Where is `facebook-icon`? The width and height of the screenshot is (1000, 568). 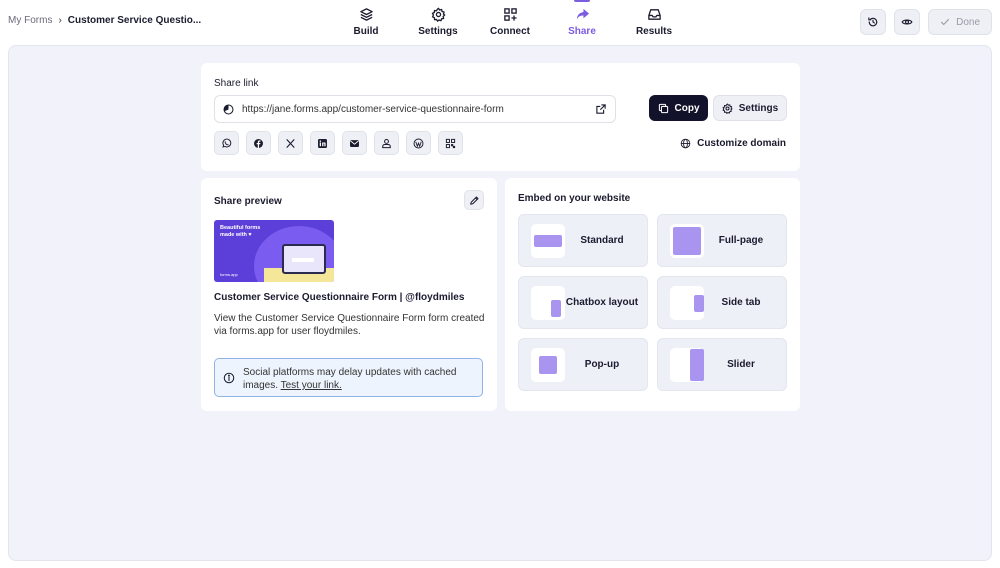
facebook-icon is located at coordinates (258, 143).